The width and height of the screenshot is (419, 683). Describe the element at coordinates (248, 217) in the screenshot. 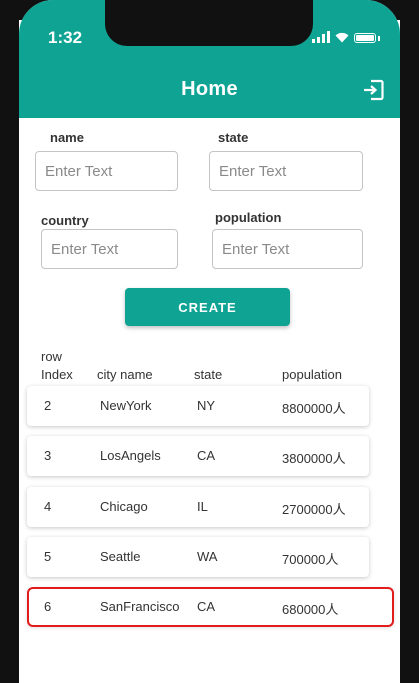

I see `population-label: population` at that location.